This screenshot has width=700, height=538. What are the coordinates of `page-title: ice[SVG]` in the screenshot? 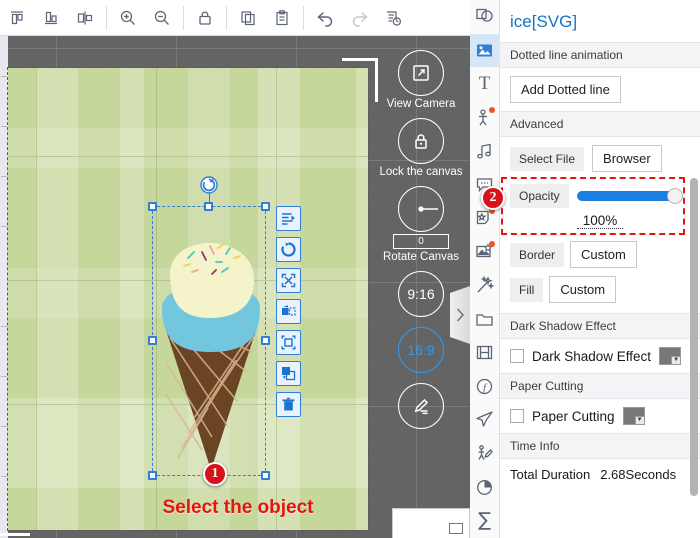 It's located at (544, 21).